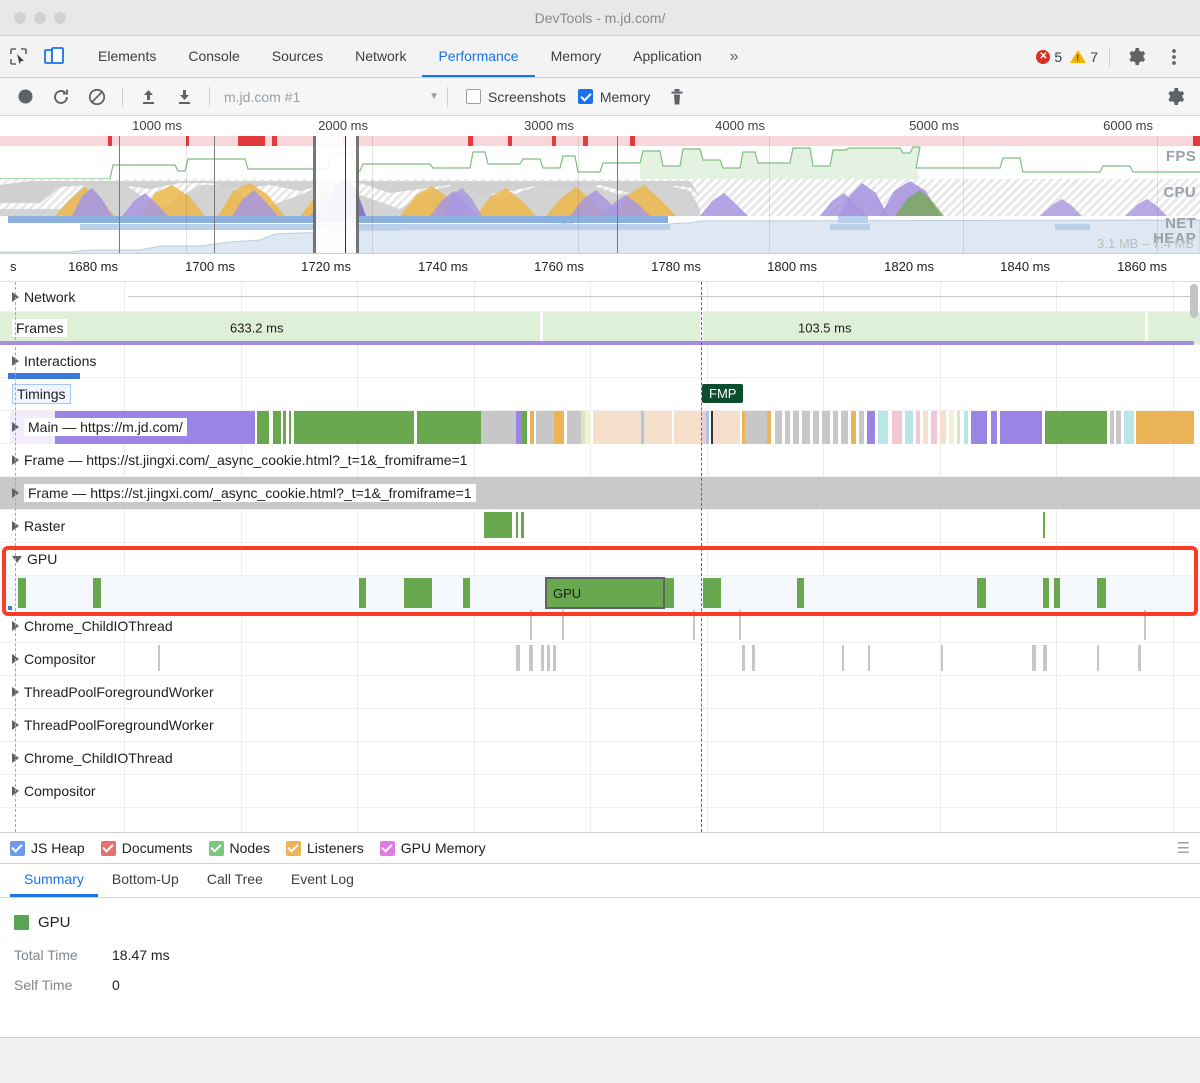 The height and width of the screenshot is (1083, 1200). I want to click on track-label: Main — https://m.jd.com/, so click(99, 427).